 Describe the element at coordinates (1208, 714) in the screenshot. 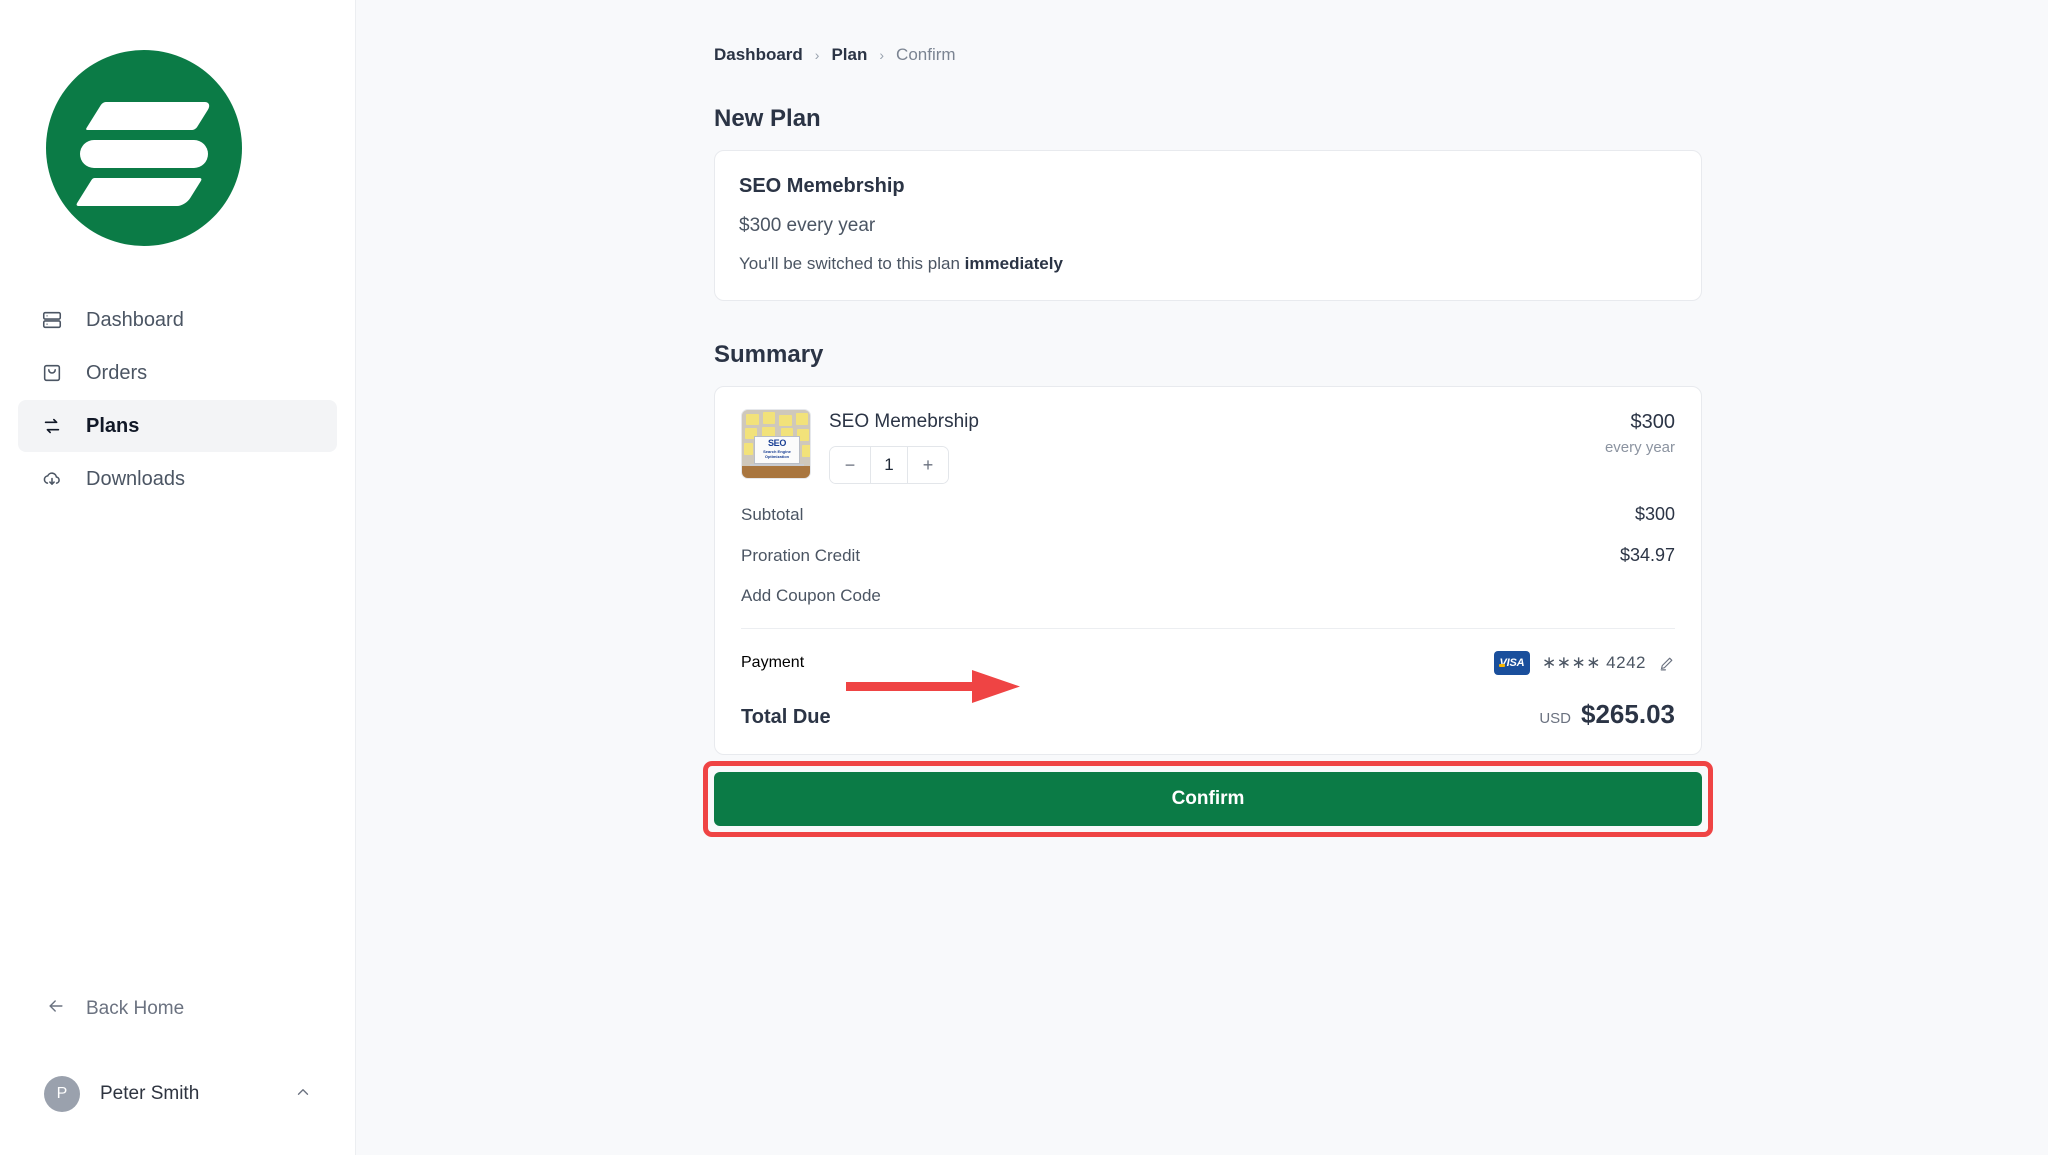

I see `total-due-row: Total Due USD $265.03` at that location.